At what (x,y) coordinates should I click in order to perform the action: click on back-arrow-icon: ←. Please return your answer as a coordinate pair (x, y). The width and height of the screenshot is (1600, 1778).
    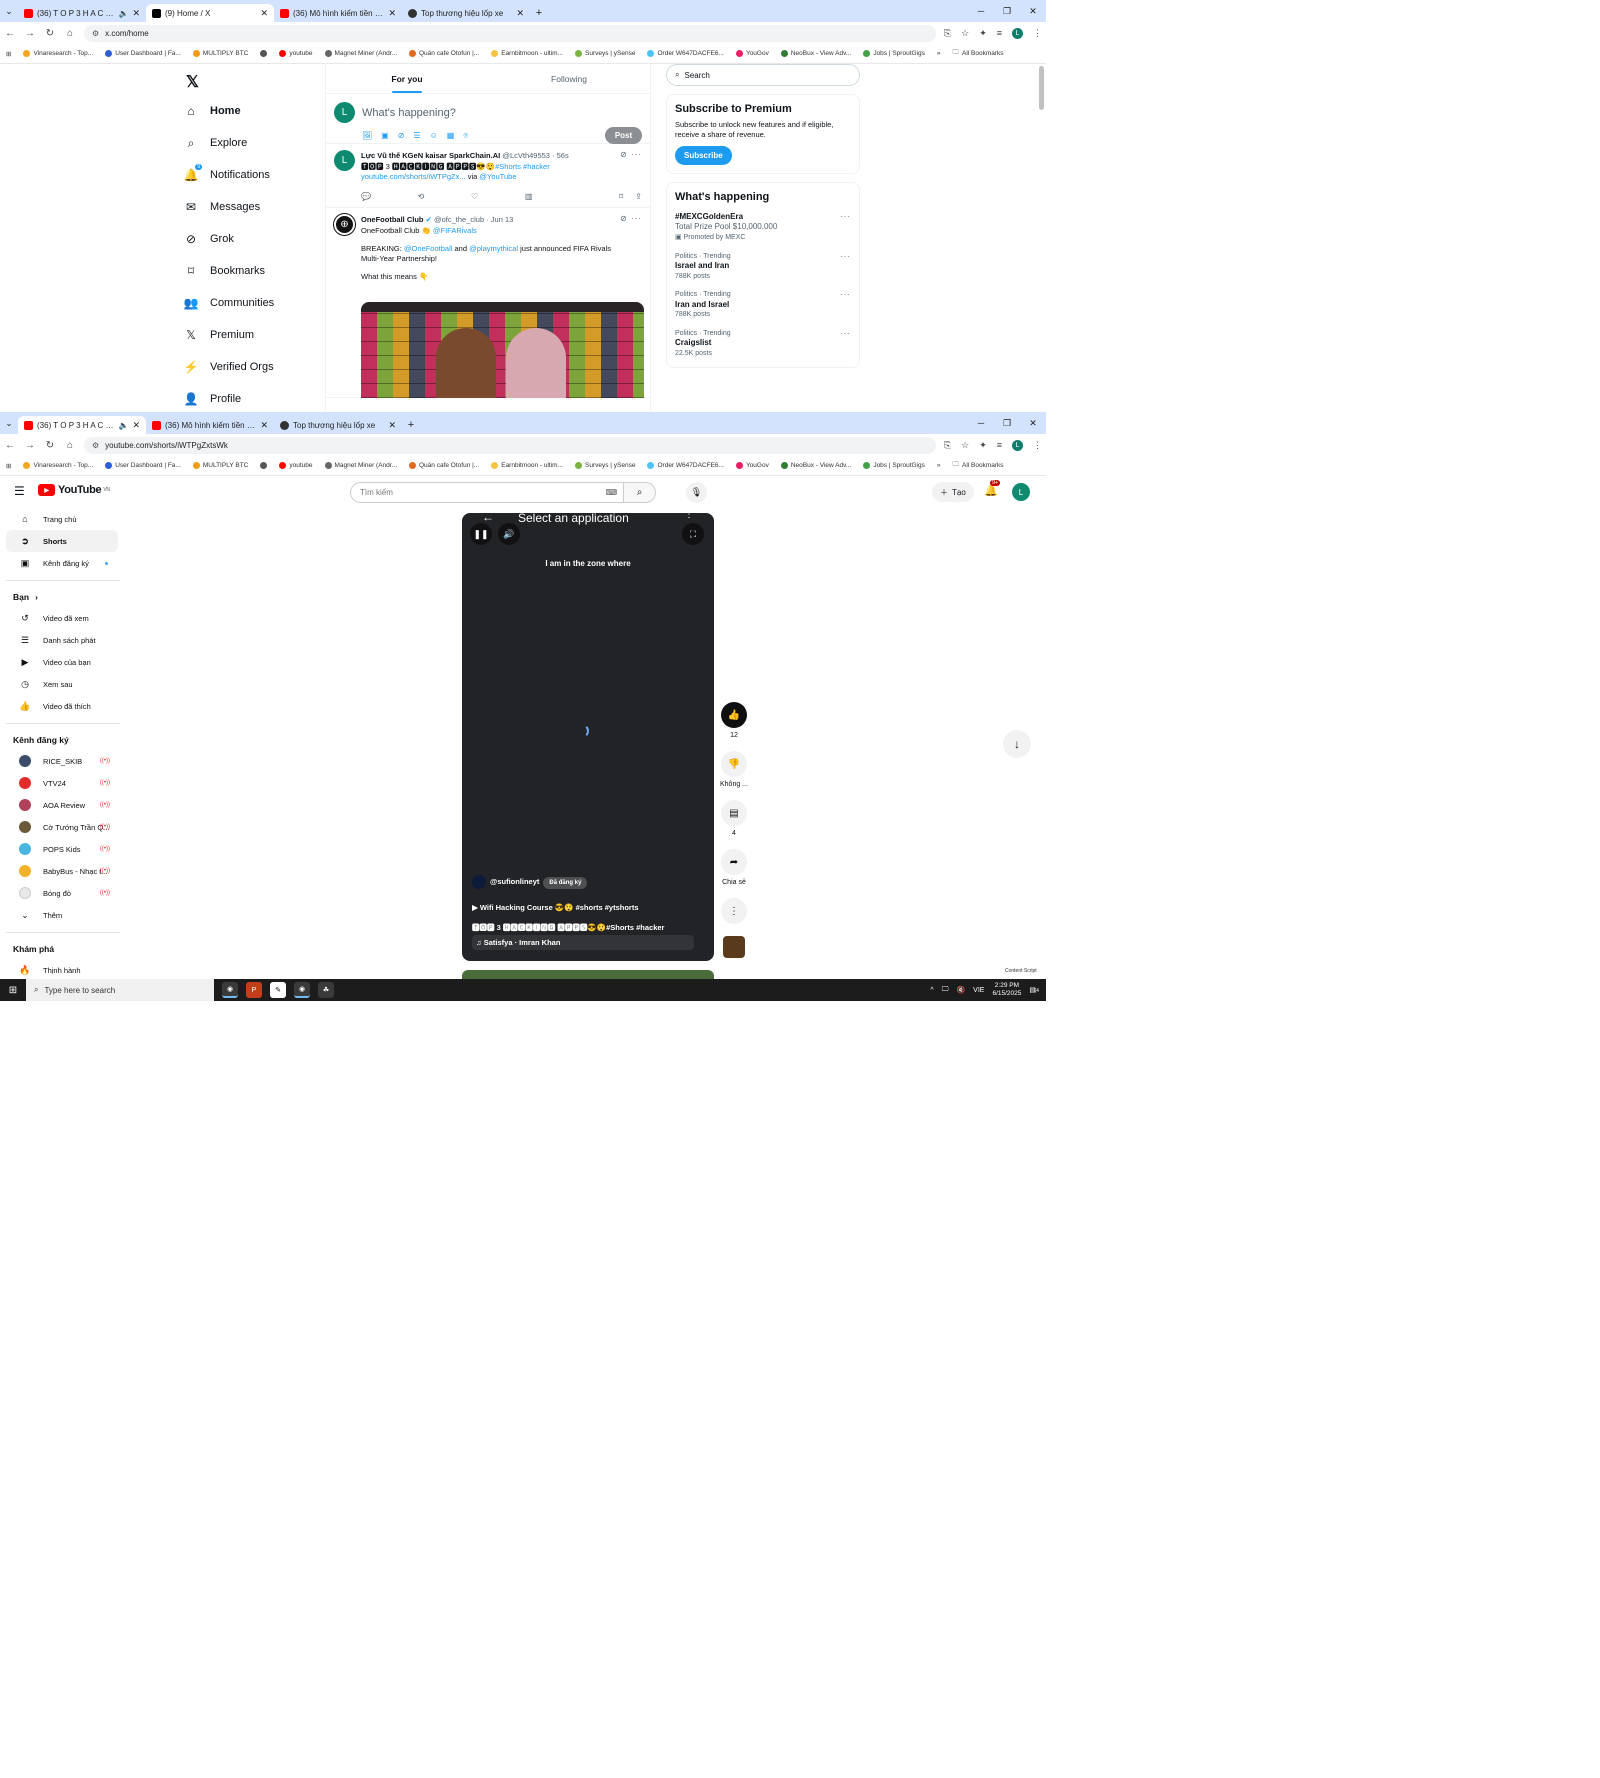
    Looking at the image, I should click on (488, 518).